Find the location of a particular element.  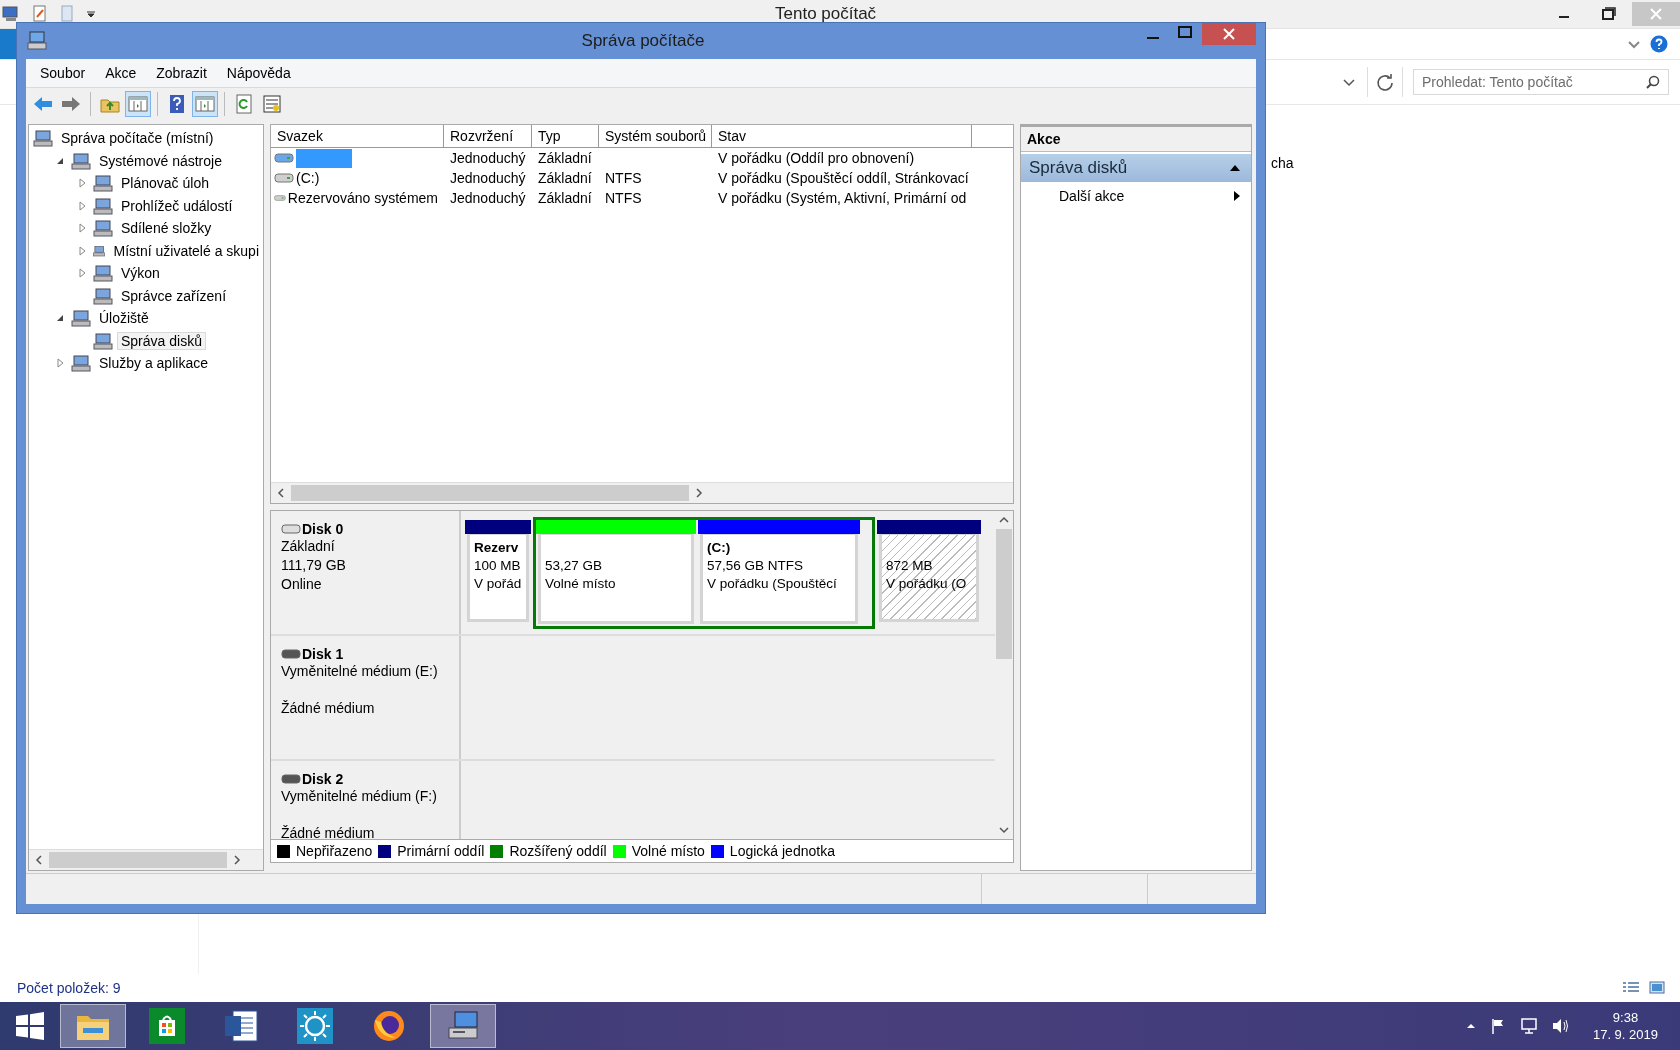

partition-size: 872 MB is located at coordinates (910, 566).